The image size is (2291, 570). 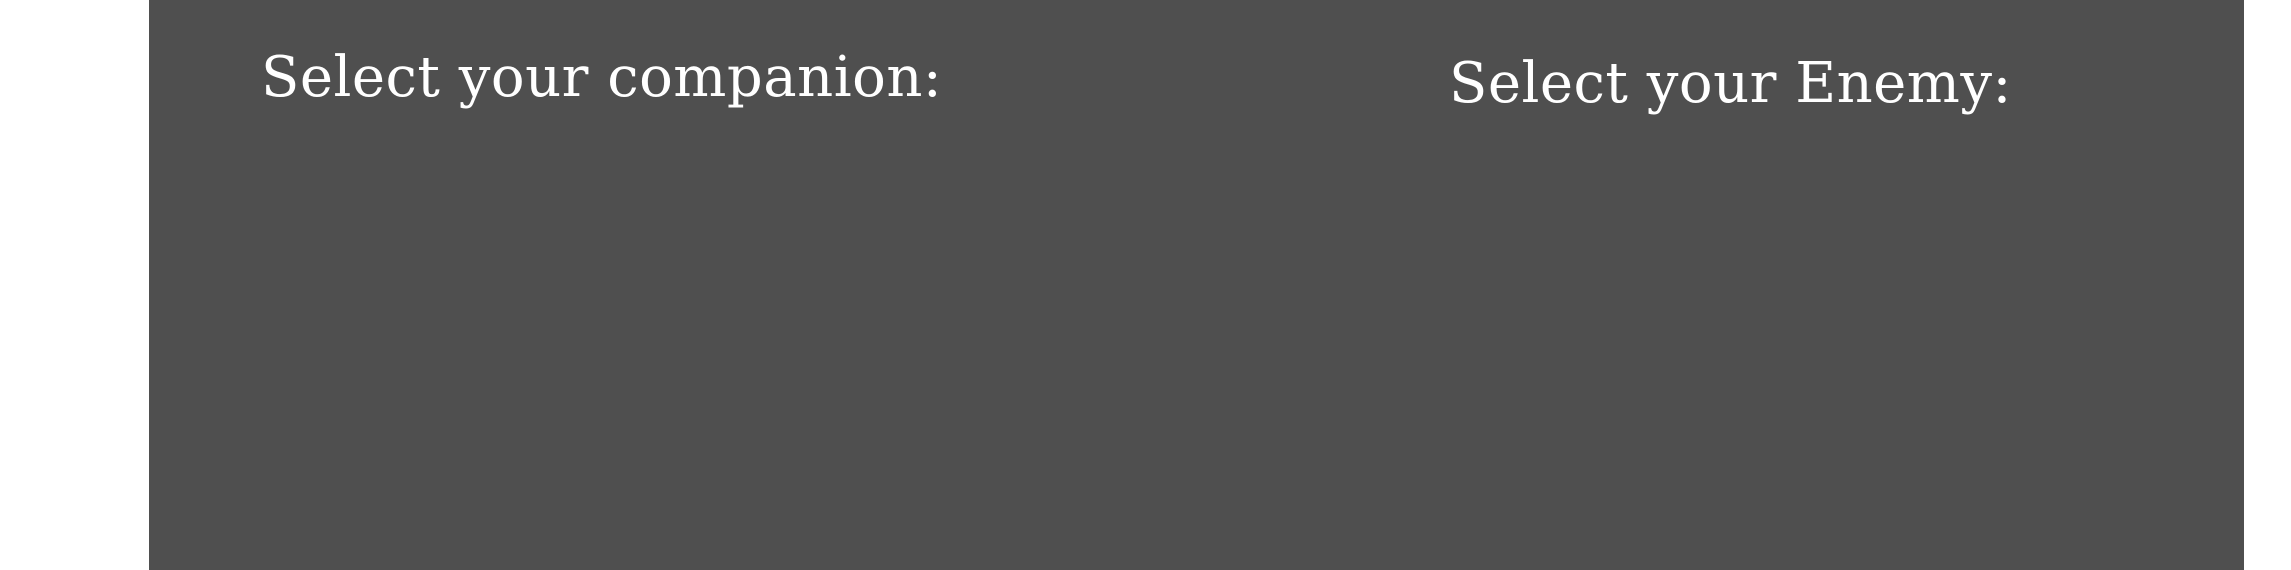 What do you see at coordinates (1730, 83) in the screenshot?
I see `enemy-heading: Select your Enemy:` at bounding box center [1730, 83].